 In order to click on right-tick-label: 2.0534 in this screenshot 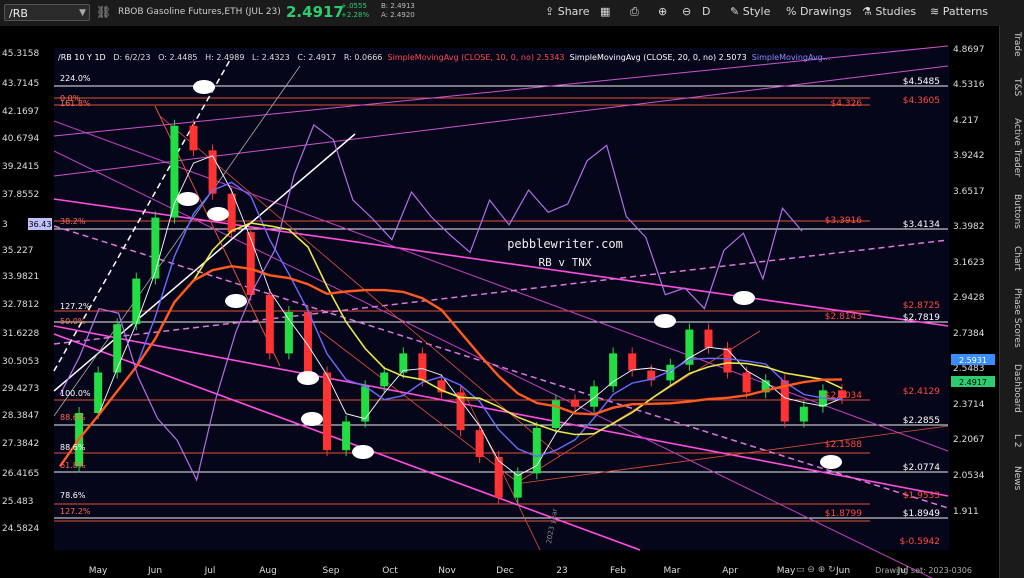, I will do `click(969, 476)`.